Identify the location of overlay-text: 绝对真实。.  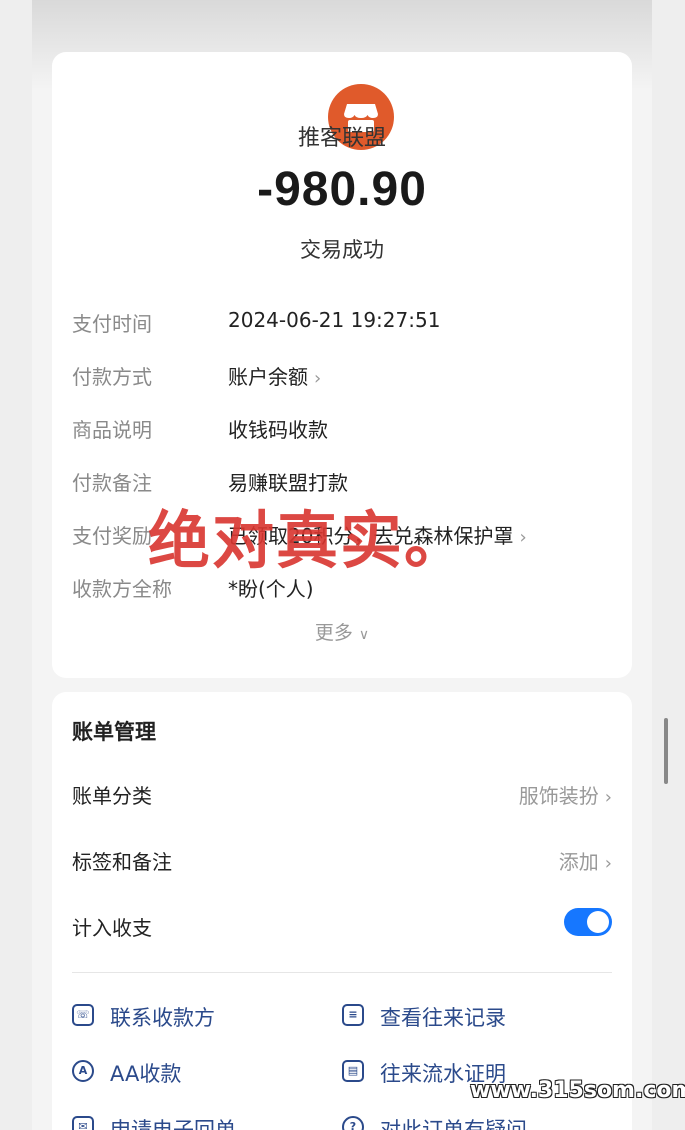
(308, 540).